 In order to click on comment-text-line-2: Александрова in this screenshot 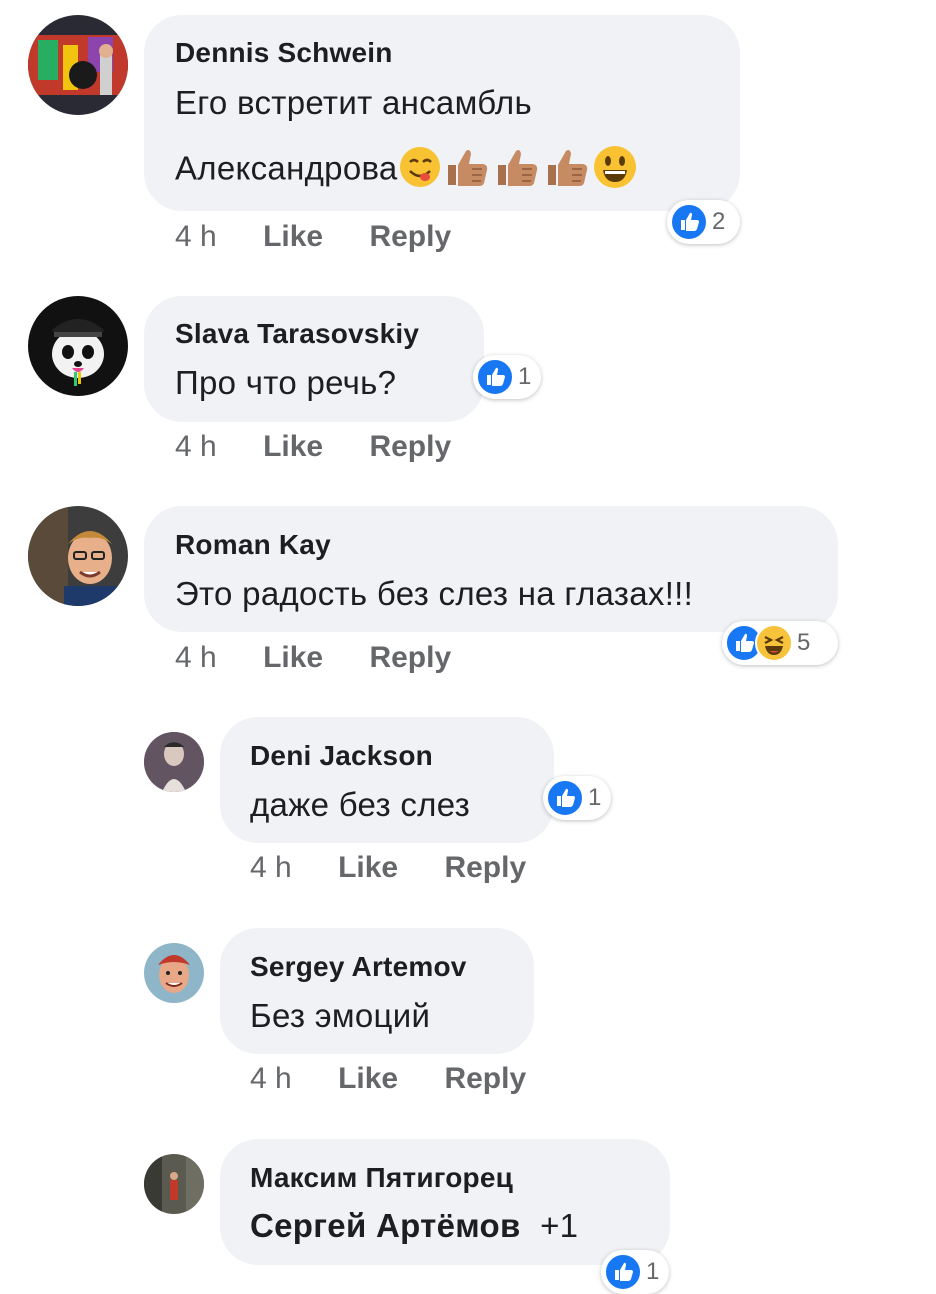, I will do `click(406, 171)`.